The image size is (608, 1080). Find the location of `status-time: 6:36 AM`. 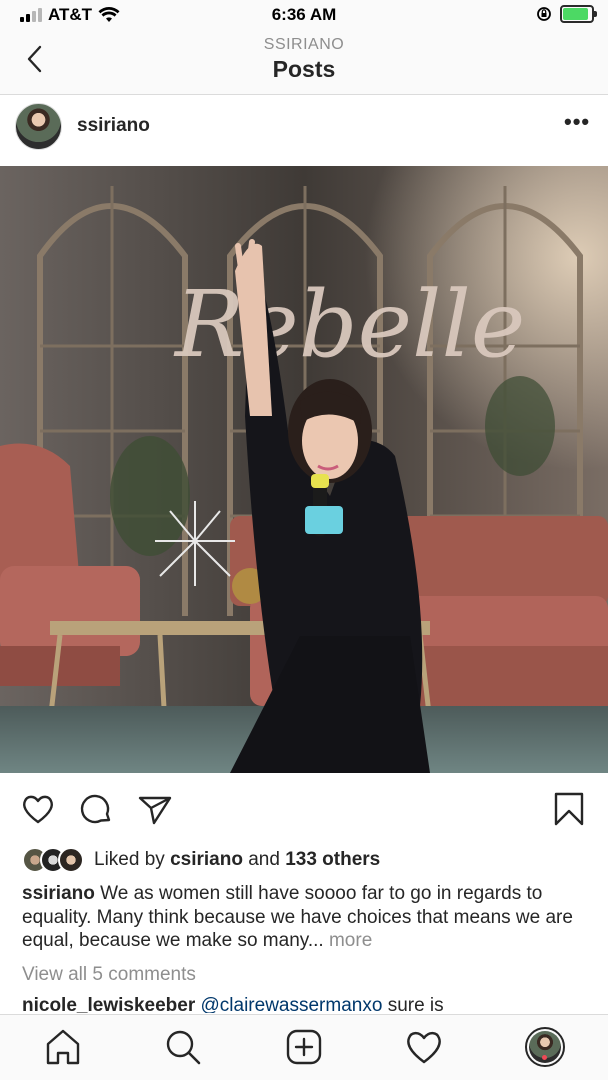

status-time: 6:36 AM is located at coordinates (304, 14).